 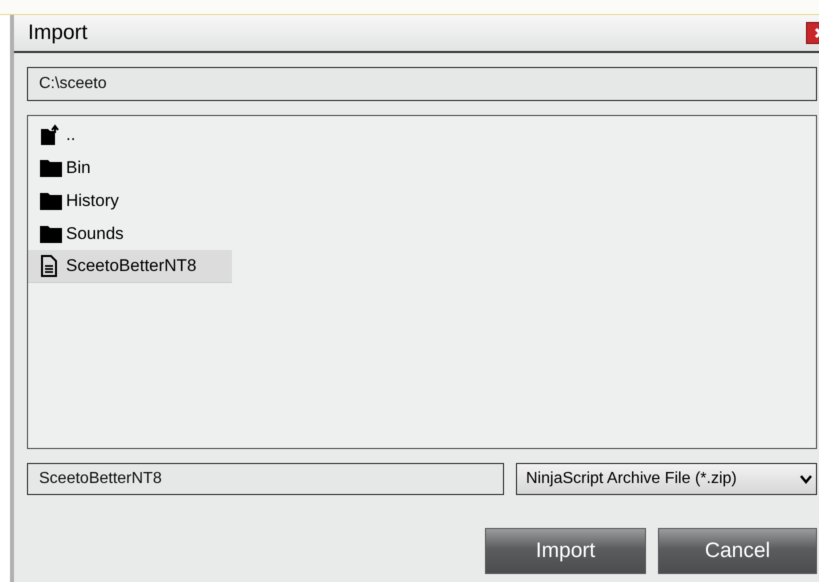 I want to click on file-list-item: Sounds, so click(x=130, y=233).